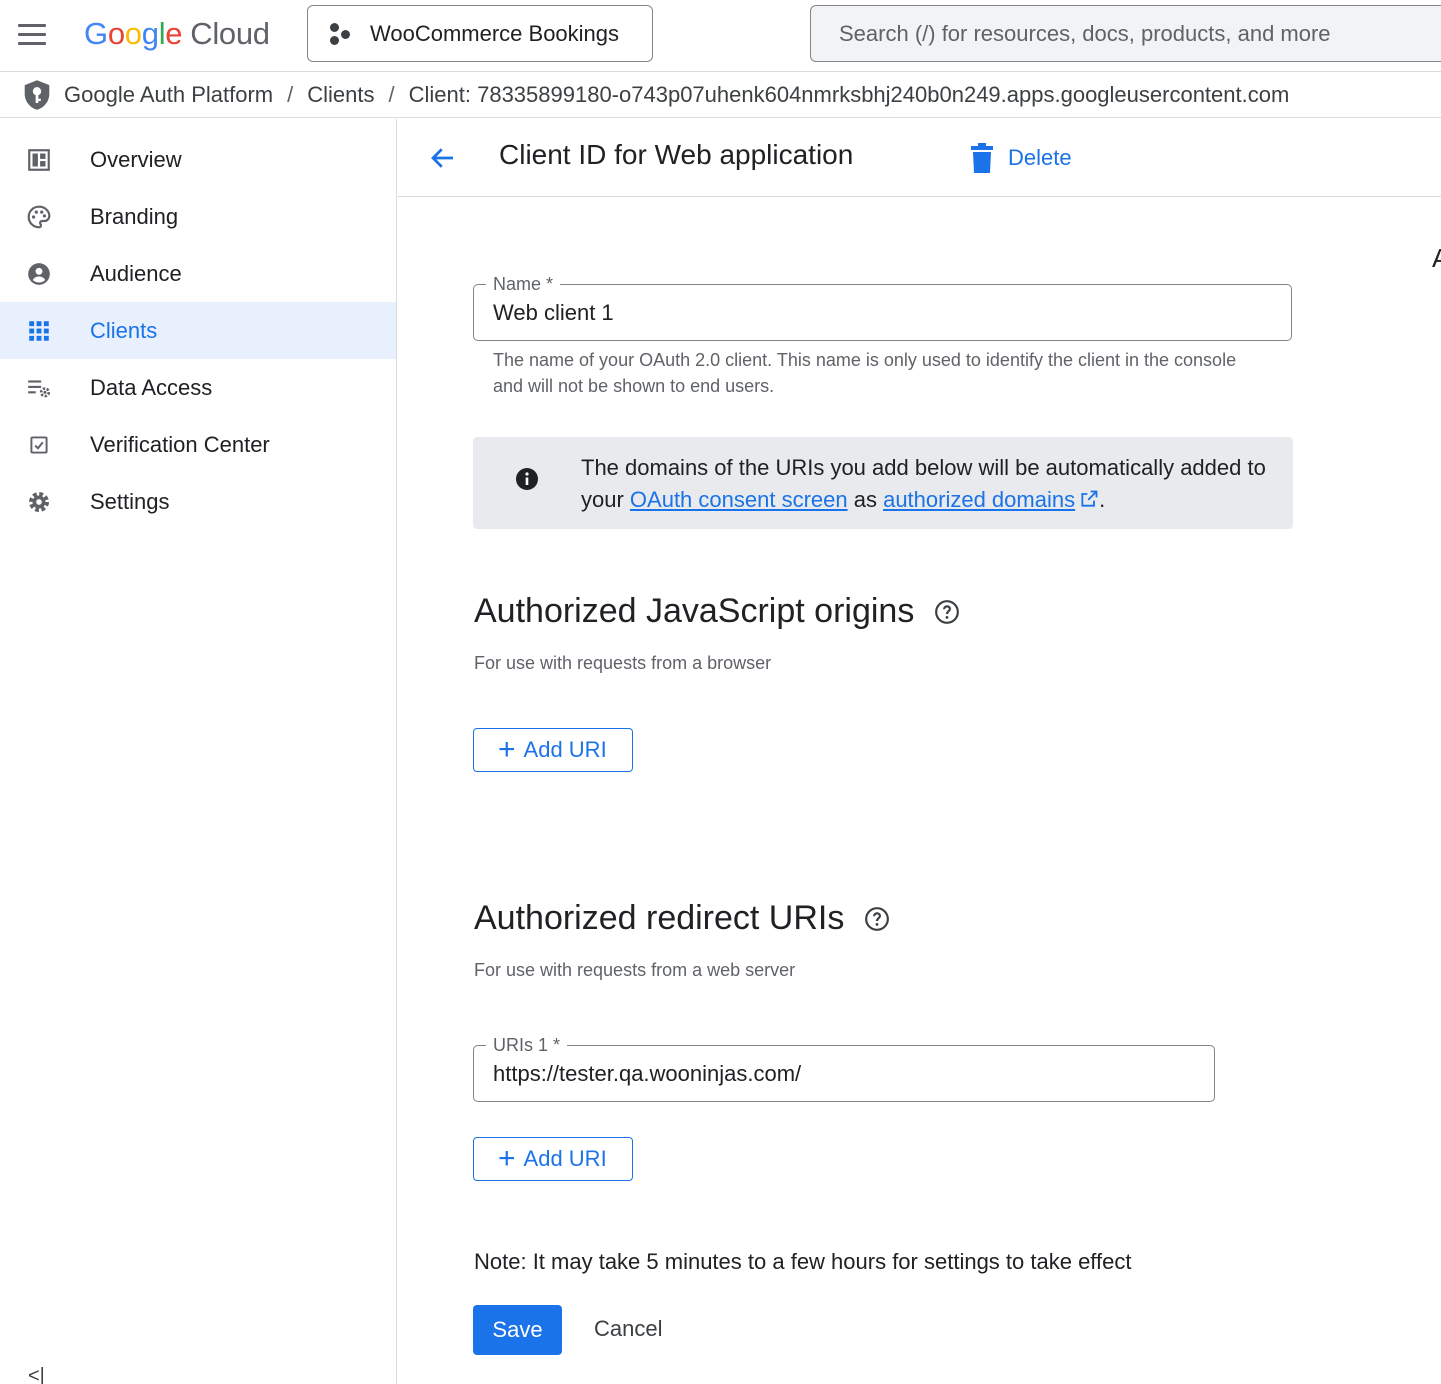 The width and height of the screenshot is (1441, 1384). I want to click on trash-icon, so click(982, 158).